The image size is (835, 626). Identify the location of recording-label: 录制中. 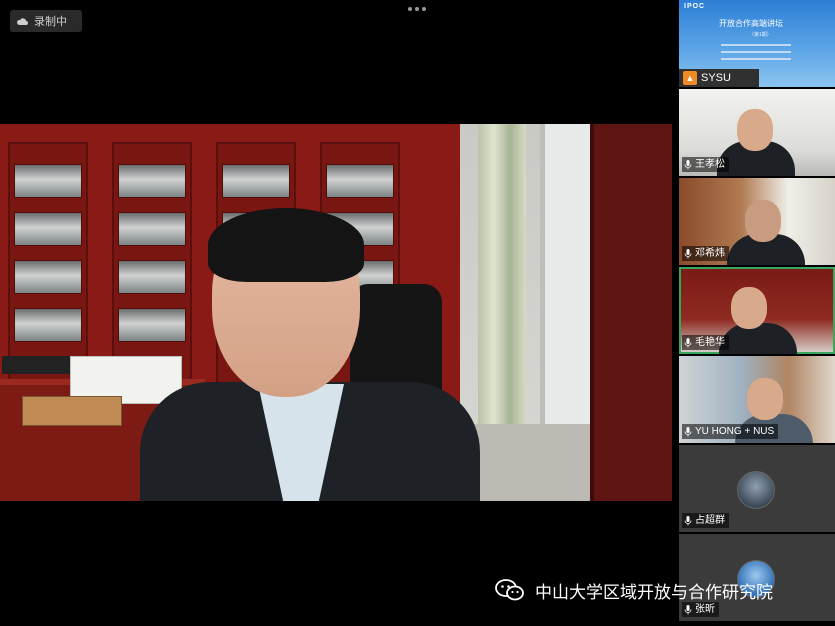
(50, 22).